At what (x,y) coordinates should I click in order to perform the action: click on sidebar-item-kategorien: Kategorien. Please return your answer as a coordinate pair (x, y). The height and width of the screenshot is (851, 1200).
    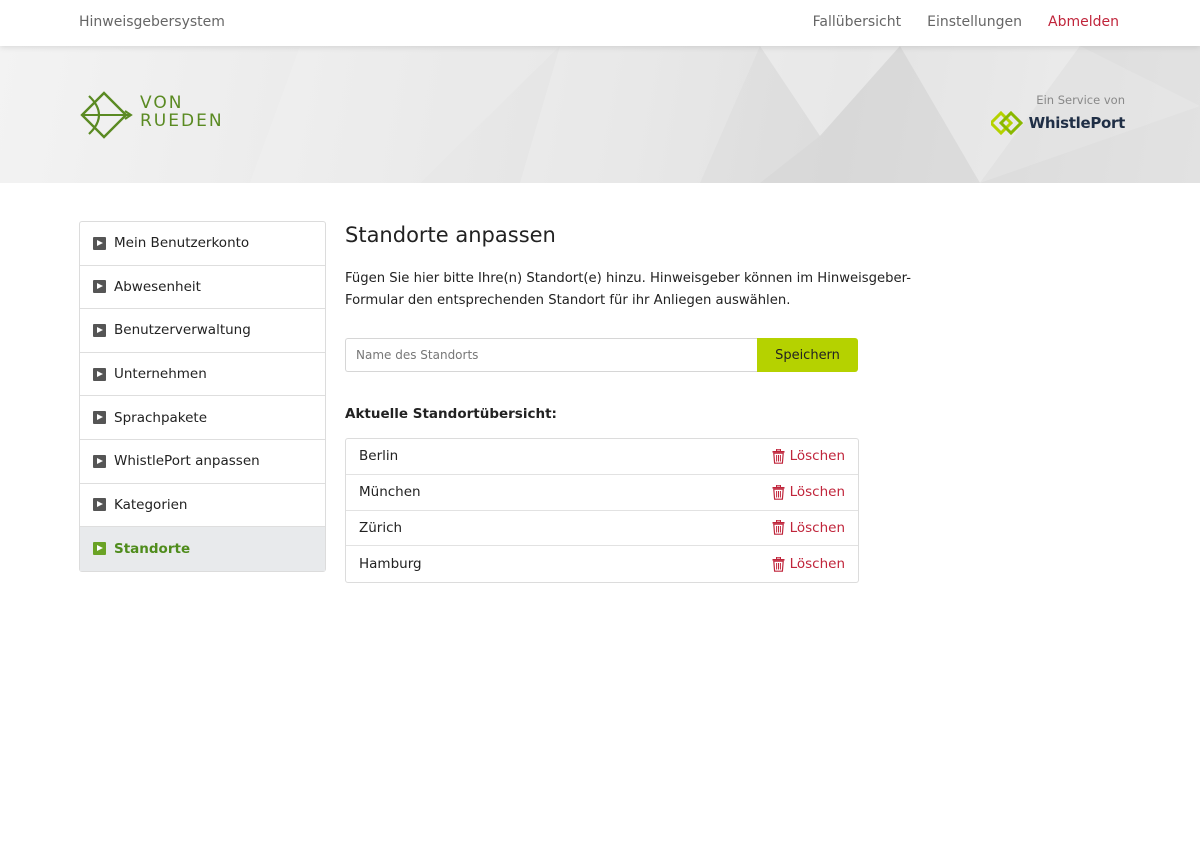
    Looking at the image, I should click on (202, 506).